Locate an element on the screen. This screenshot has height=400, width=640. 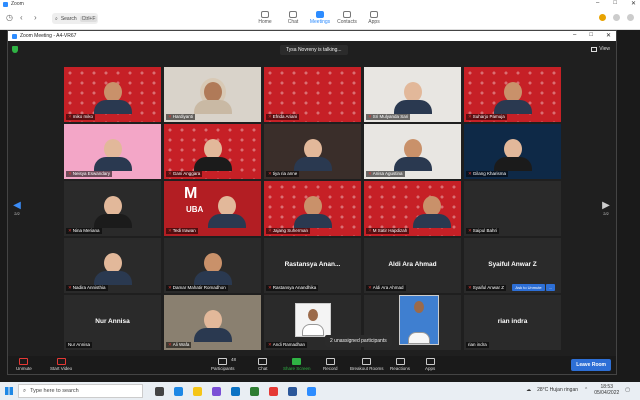
chrome-icon is located at coordinates (273, 391).